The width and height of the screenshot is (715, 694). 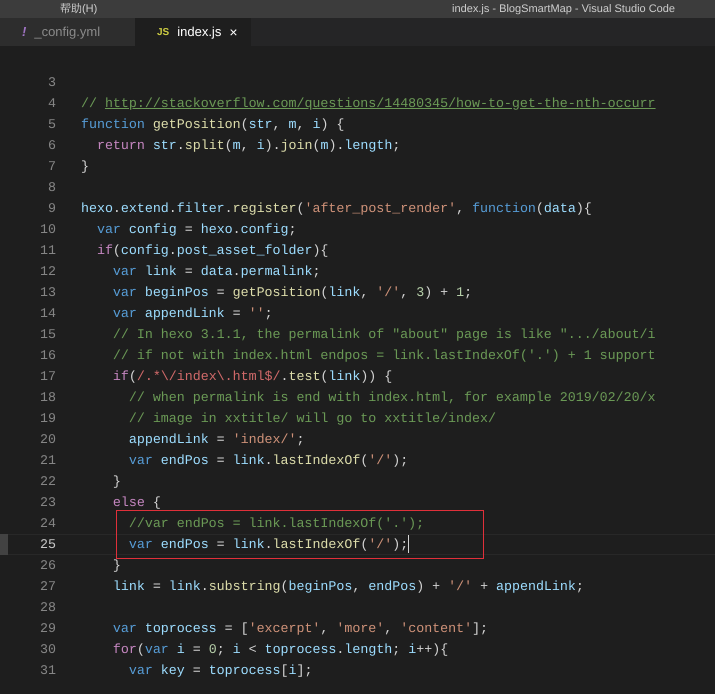 What do you see at coordinates (563, 9) in the screenshot?
I see `window-title: index.js - BlogSmartMap - Visual Studio Code` at bounding box center [563, 9].